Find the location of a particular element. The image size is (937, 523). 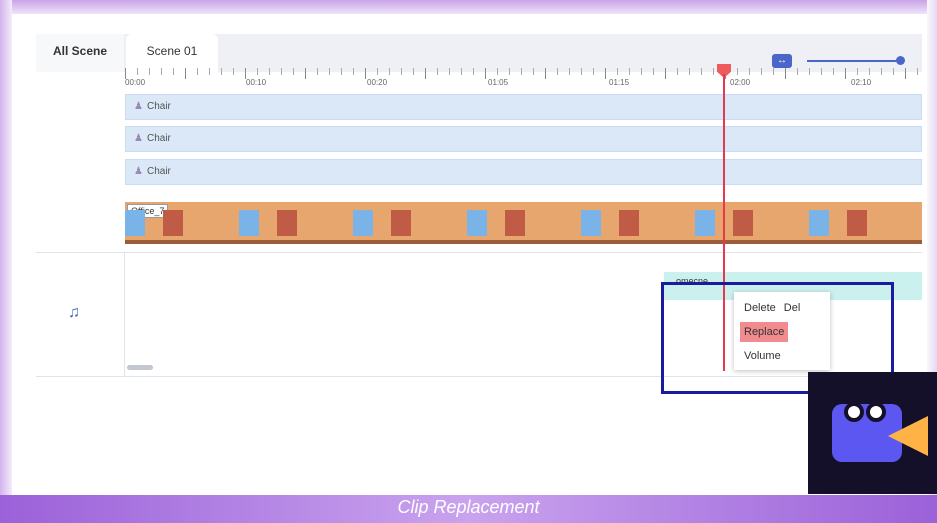

ruler-time-label: 00:00 is located at coordinates (135, 82).